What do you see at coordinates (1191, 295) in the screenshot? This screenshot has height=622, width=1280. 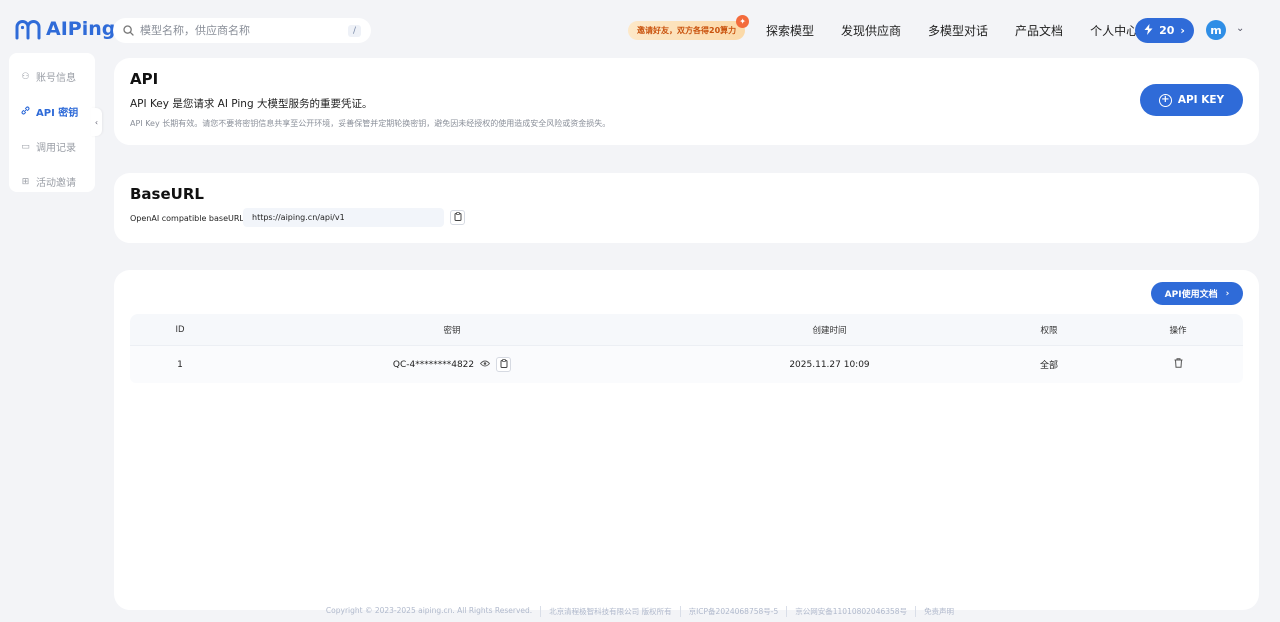 I see `api-docs-label: API使用文档` at bounding box center [1191, 295].